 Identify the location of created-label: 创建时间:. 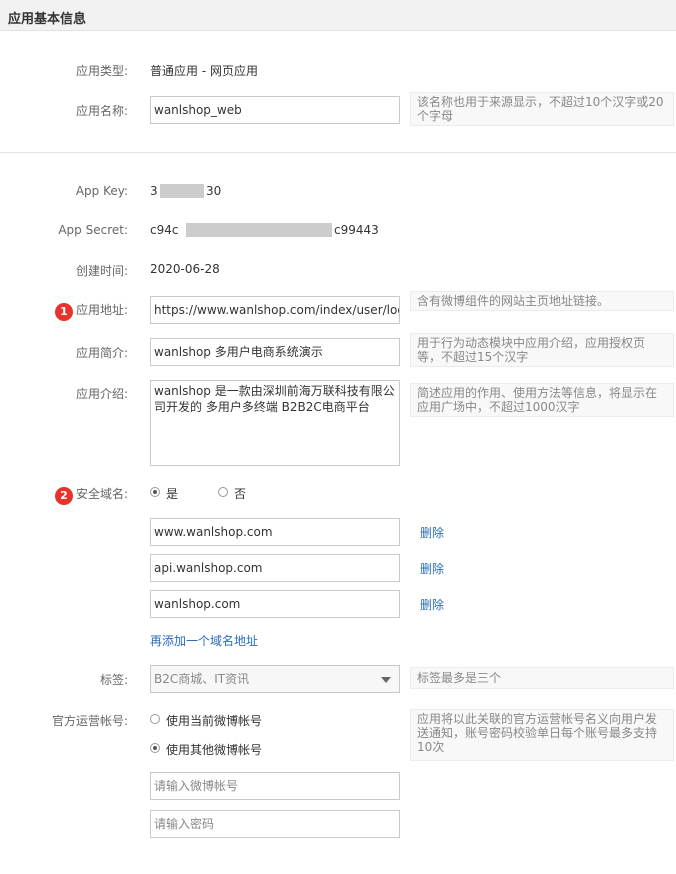
(101, 271).